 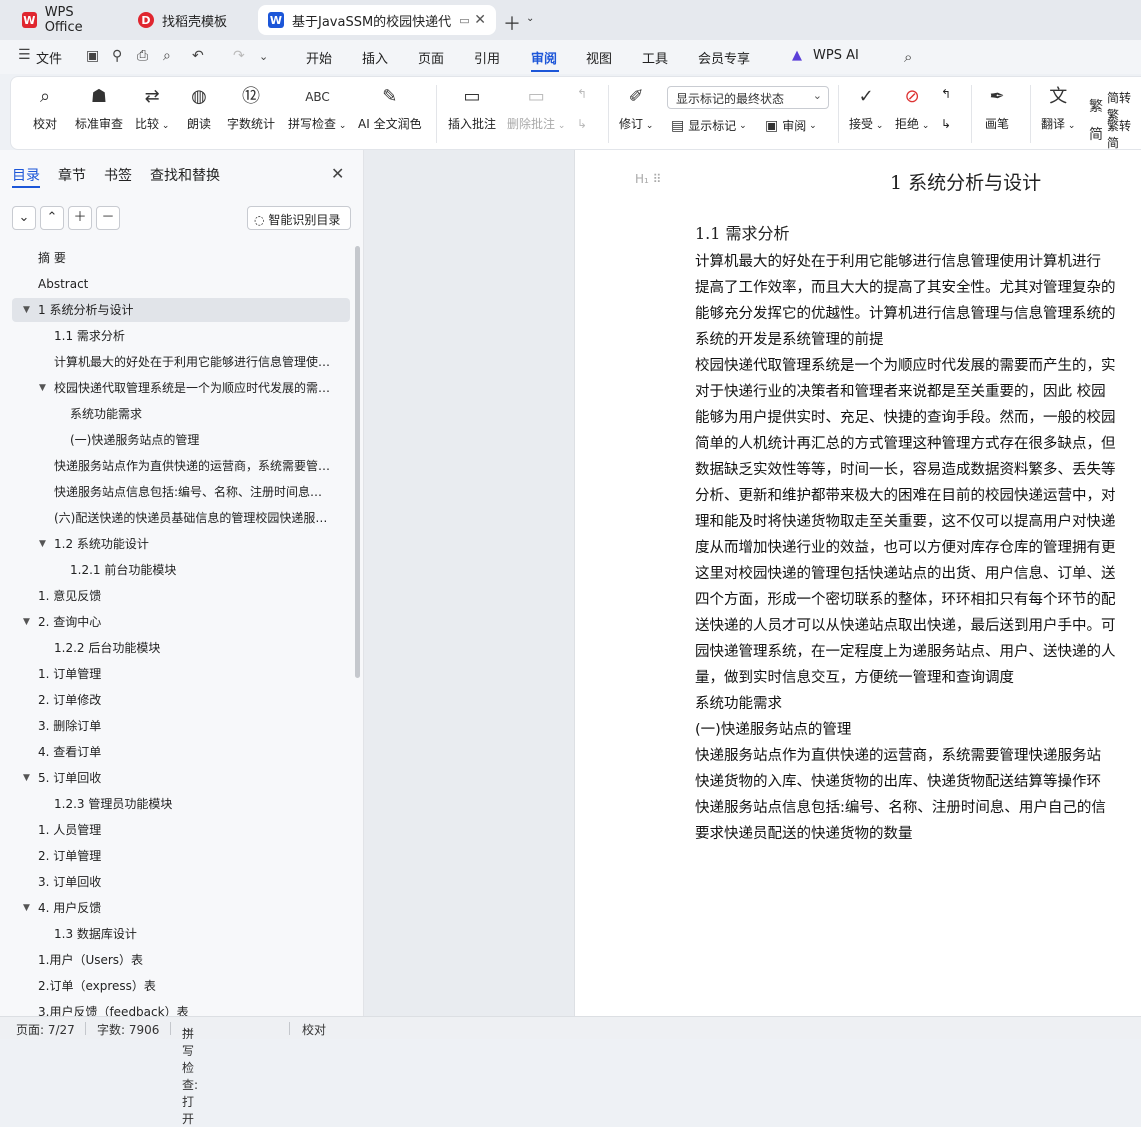 What do you see at coordinates (965, 181) in the screenshot?
I see `heading-1: 1 系统分析与设计` at bounding box center [965, 181].